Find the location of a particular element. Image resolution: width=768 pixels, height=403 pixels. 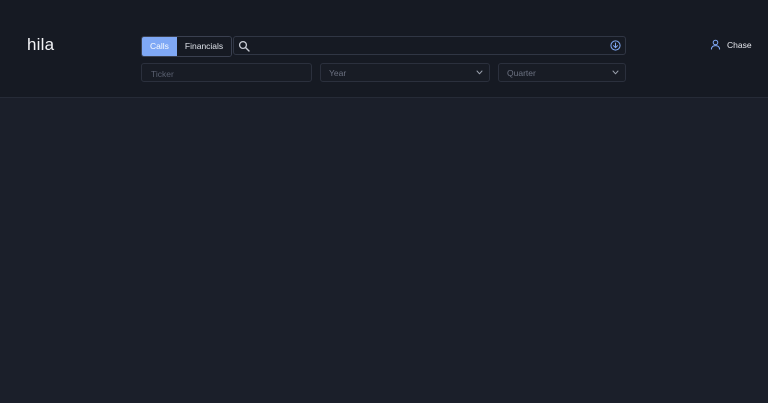

arrow-down-circle-icon is located at coordinates (615, 45).